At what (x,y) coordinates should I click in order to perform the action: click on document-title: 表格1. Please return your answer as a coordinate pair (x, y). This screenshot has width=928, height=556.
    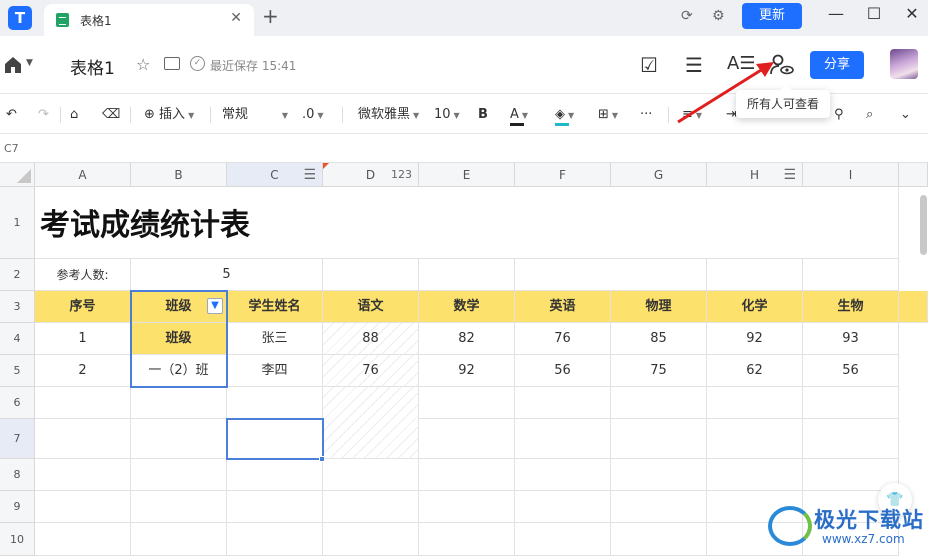
    Looking at the image, I should click on (92, 66).